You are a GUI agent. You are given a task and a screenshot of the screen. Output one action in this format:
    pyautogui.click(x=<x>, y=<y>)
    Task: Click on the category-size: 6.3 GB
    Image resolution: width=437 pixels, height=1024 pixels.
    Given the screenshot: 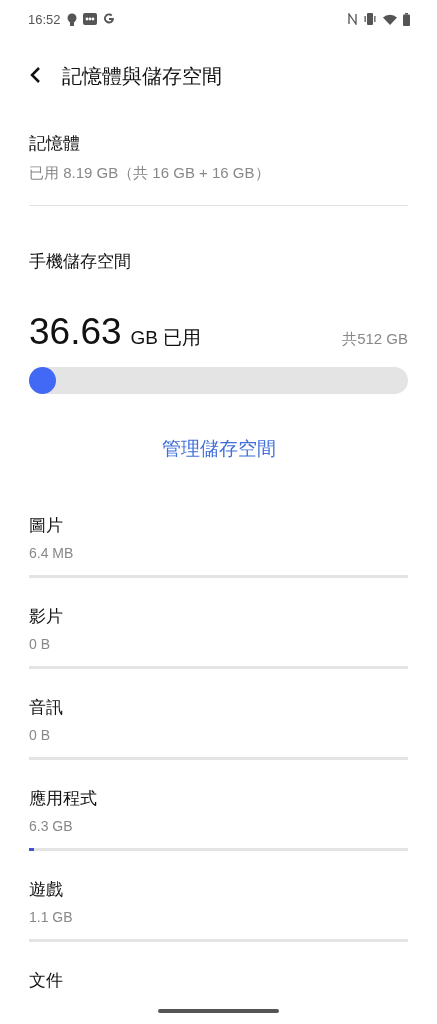 What is the action you would take?
    pyautogui.click(x=51, y=826)
    